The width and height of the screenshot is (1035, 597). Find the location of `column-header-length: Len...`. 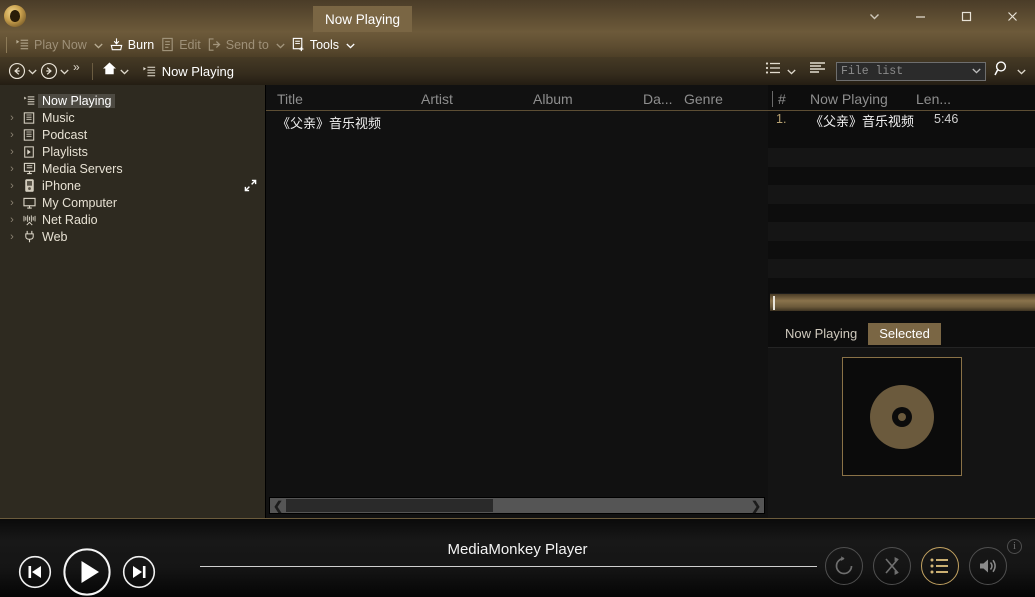

column-header-length: Len... is located at coordinates (933, 99).